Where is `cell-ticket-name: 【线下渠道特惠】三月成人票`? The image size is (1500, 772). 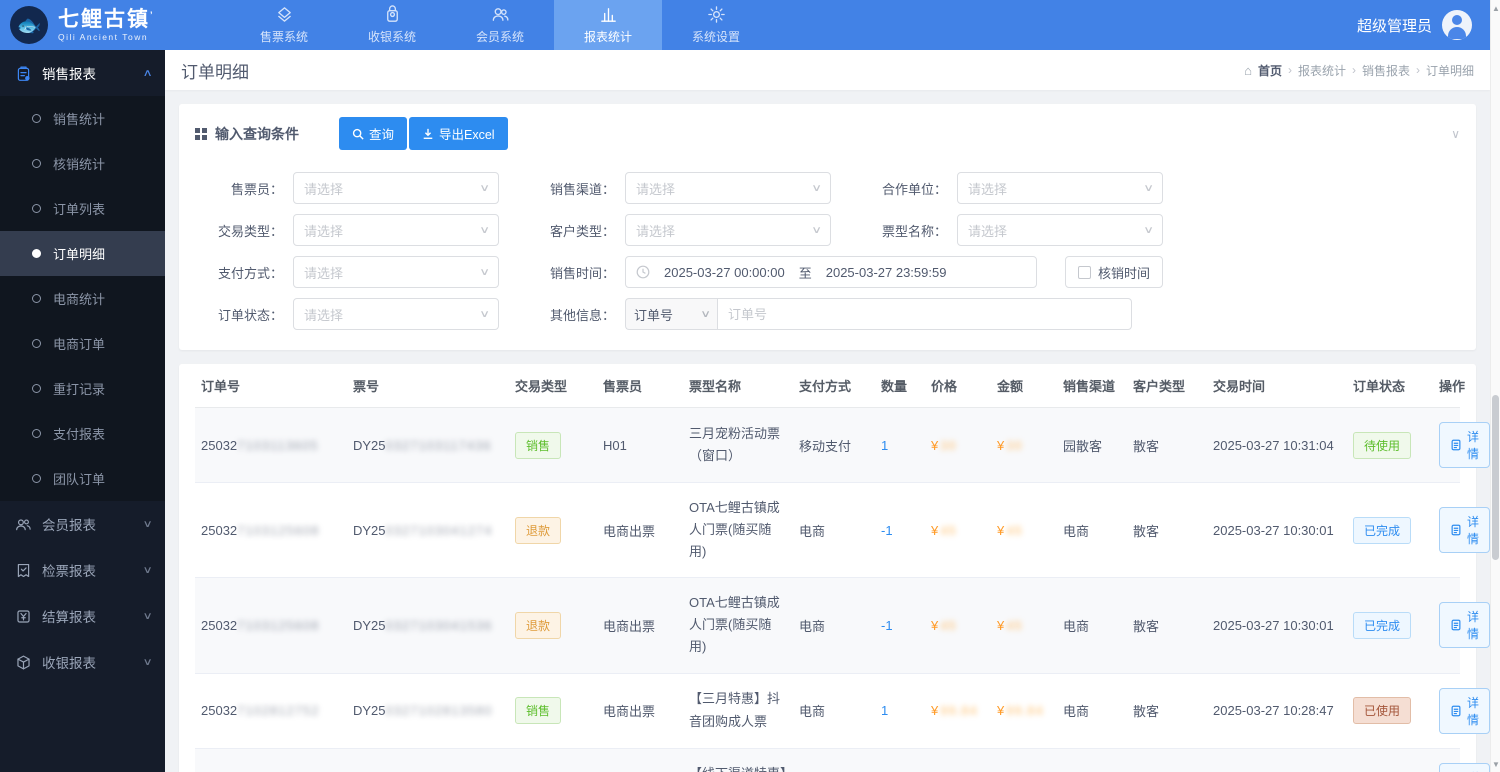
cell-ticket-name: 【线下渠道特惠】三月成人票 is located at coordinates (738, 760).